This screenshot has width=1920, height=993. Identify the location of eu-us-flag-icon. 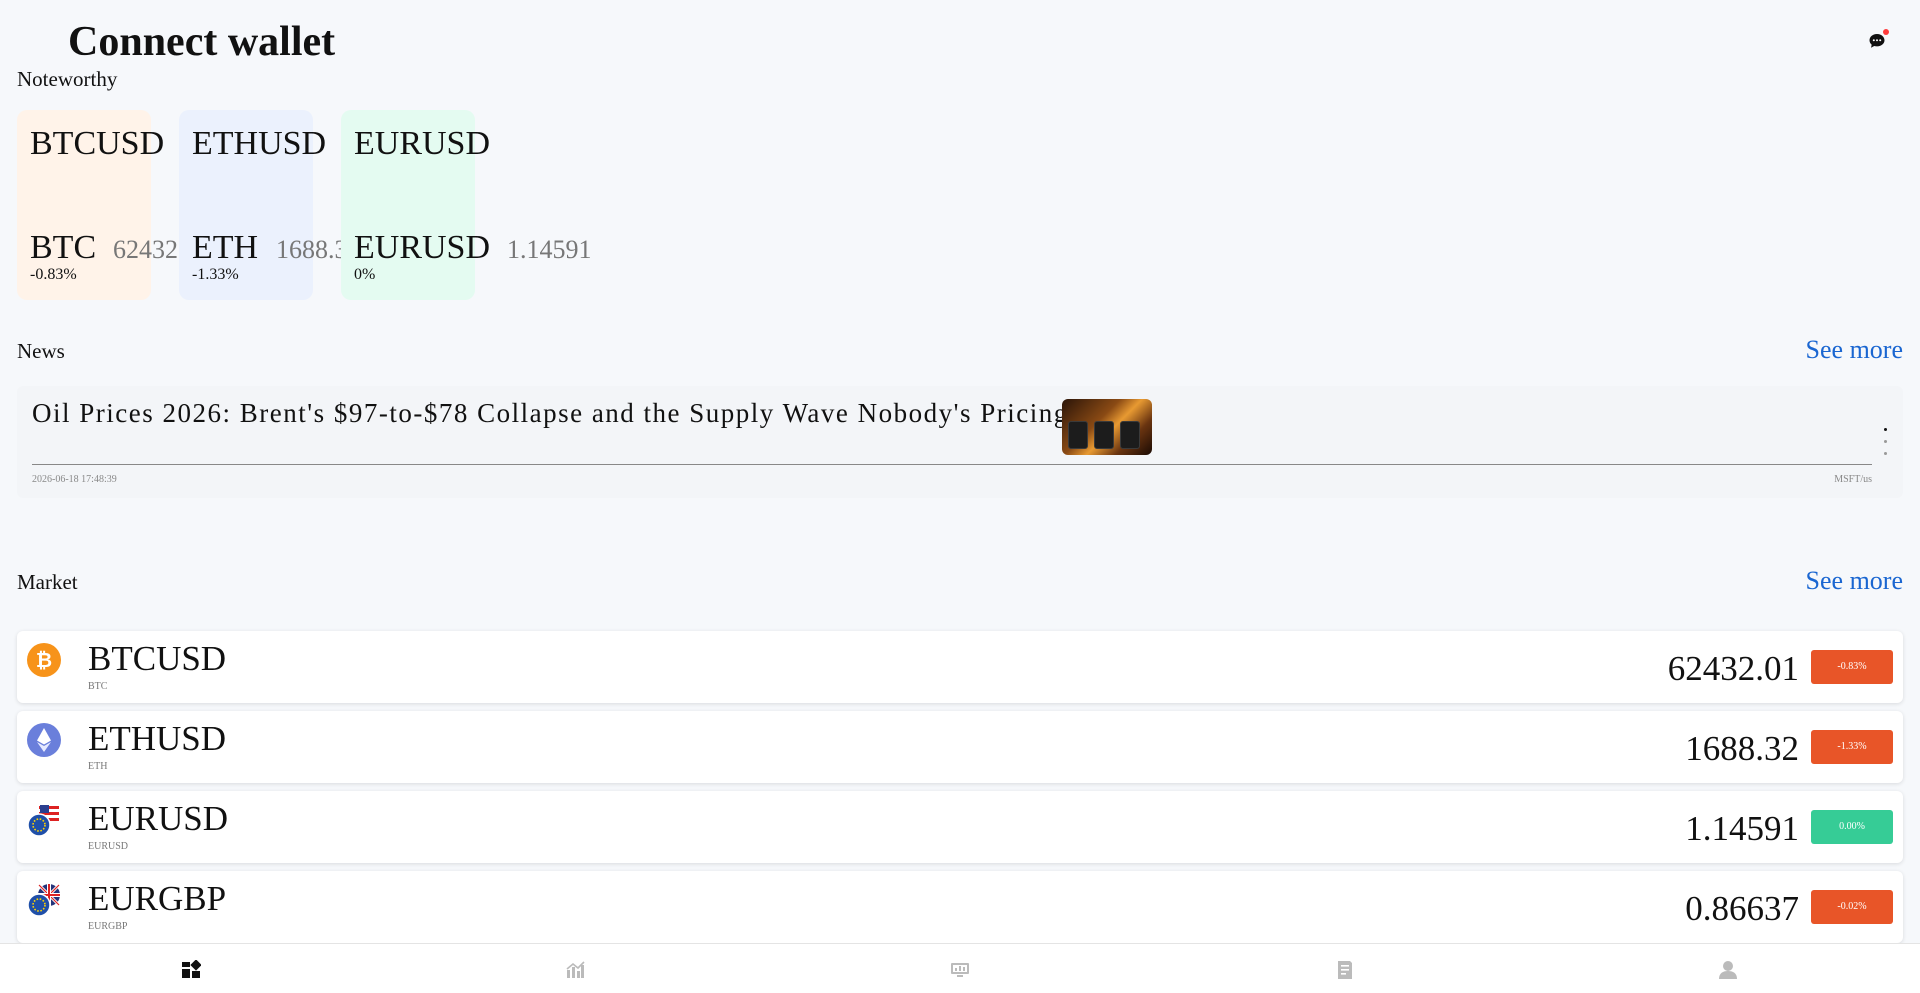
(44, 820).